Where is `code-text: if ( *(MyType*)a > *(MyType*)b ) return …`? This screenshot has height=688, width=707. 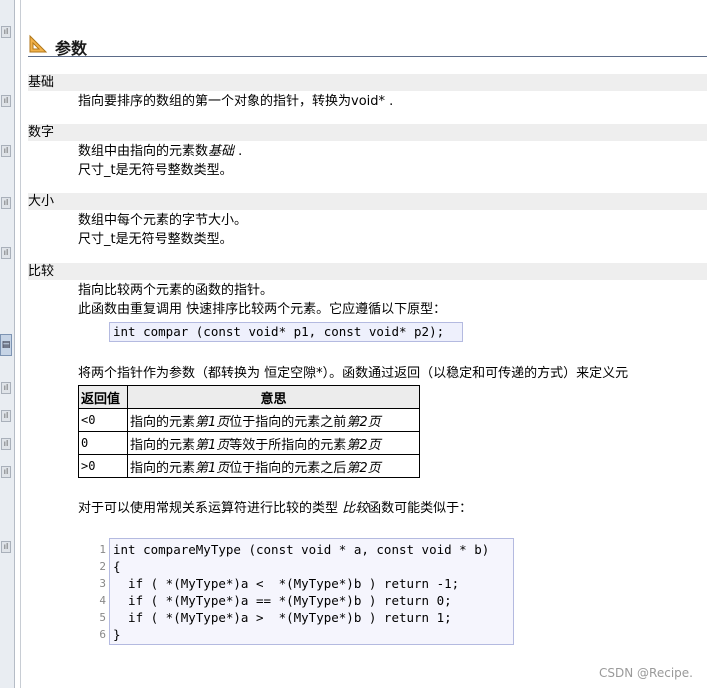
code-text: if ( *(MyType*)a > *(MyType*)b ) return … is located at coordinates (282, 617).